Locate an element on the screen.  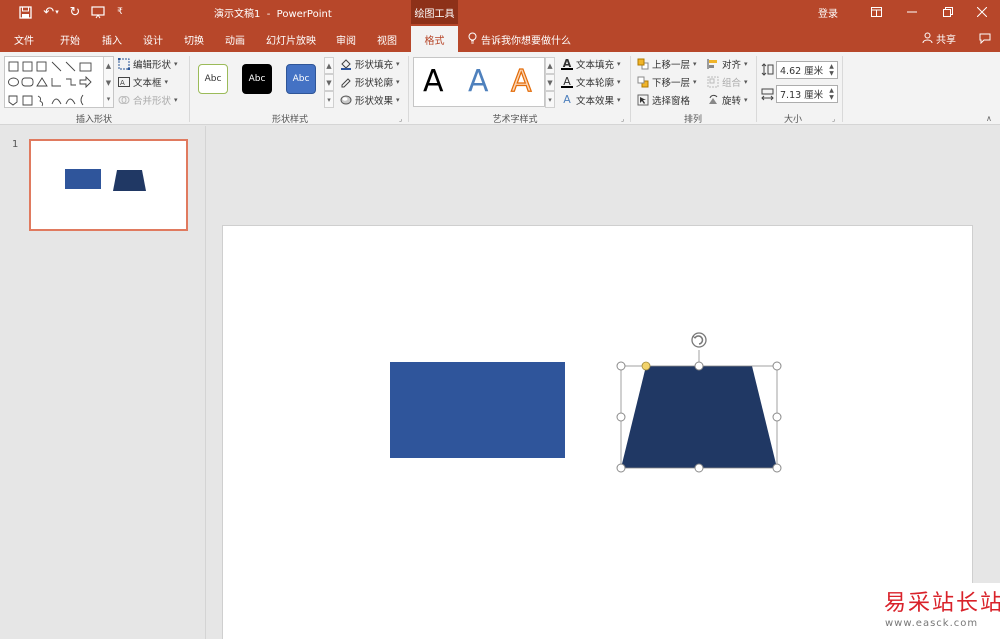
shapes-gallery: ▲ ▼ ▾ is located at coordinates (59, 82).